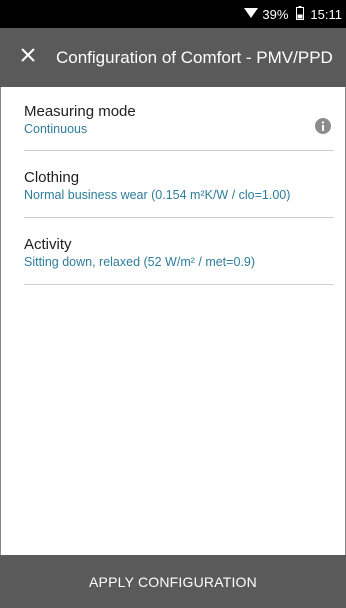  I want to click on status-time: 15:11, so click(326, 14).